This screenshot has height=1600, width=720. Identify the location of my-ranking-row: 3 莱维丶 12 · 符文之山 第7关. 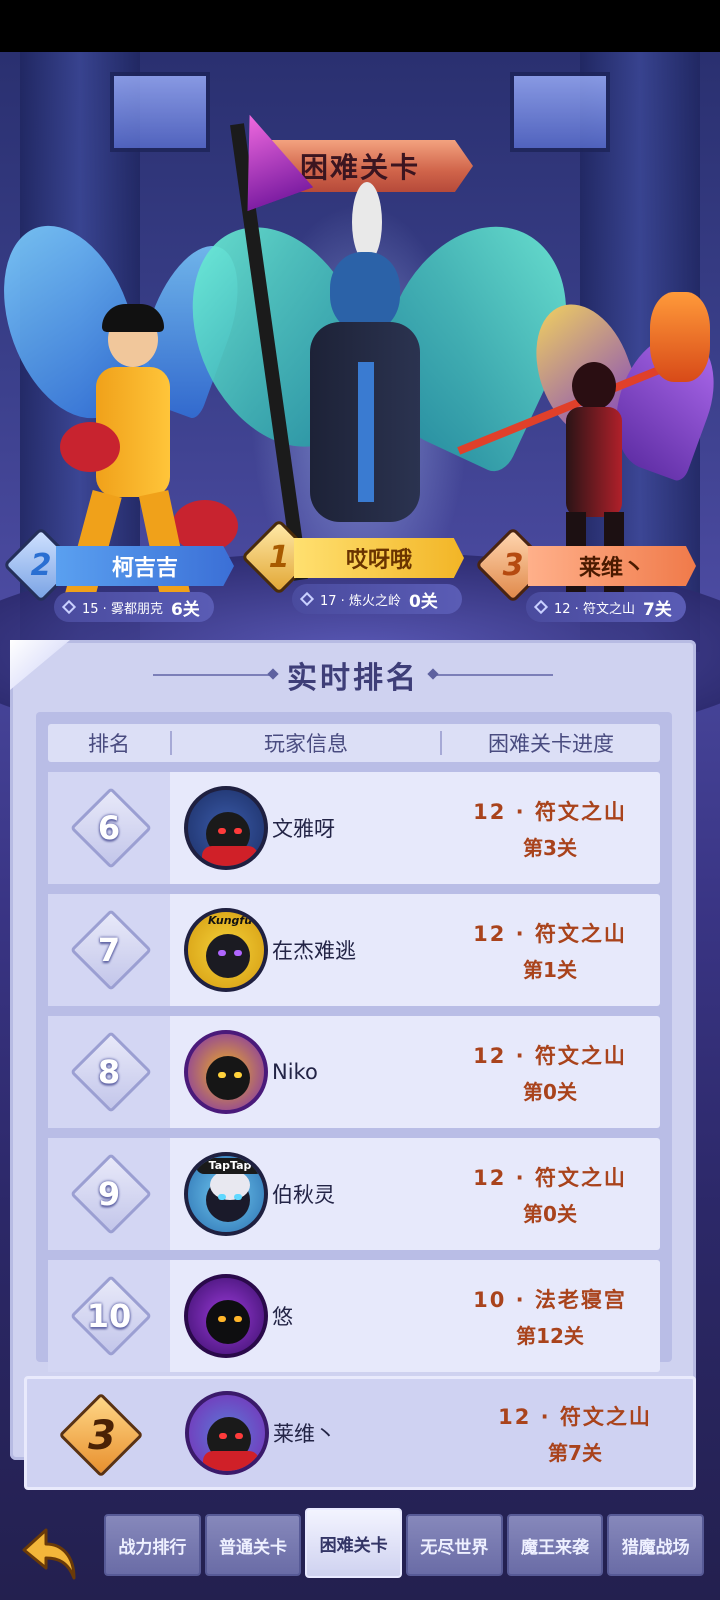
(360, 1433).